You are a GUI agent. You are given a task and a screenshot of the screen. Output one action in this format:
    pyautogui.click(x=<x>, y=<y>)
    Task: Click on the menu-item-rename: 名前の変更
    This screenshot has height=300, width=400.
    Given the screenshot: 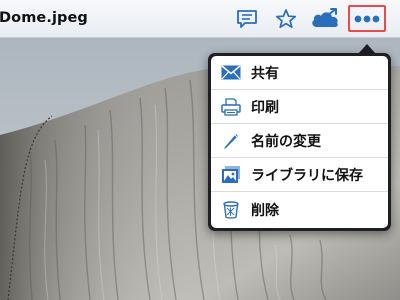 What is the action you would take?
    pyautogui.click(x=299, y=141)
    